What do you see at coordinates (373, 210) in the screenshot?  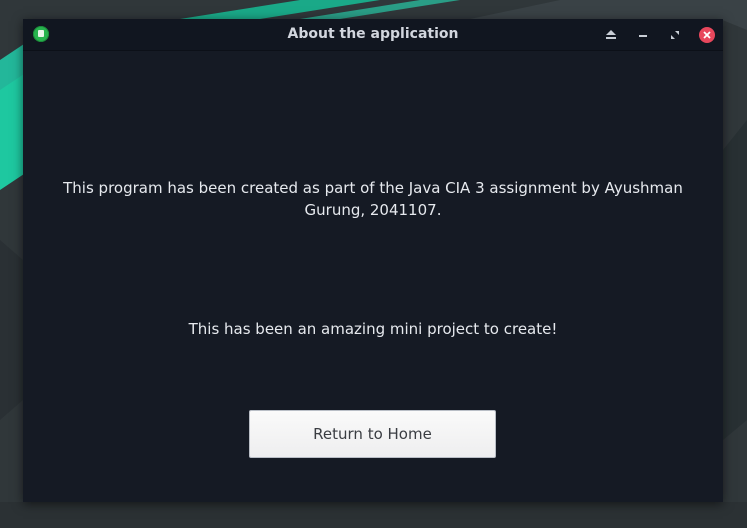 I see `description-line-2: Gurung, 2041107.` at bounding box center [373, 210].